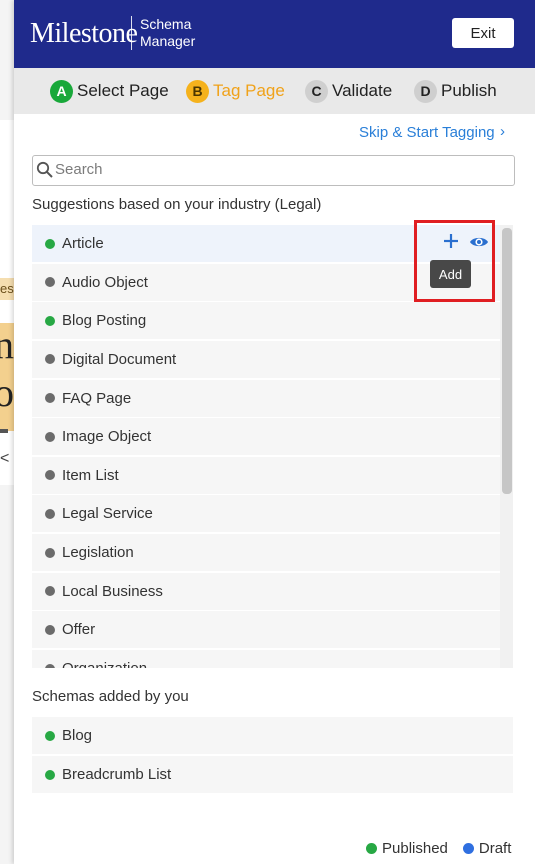 This screenshot has width=535, height=864. What do you see at coordinates (107, 514) in the screenshot?
I see `list-item-label: Legal Service` at bounding box center [107, 514].